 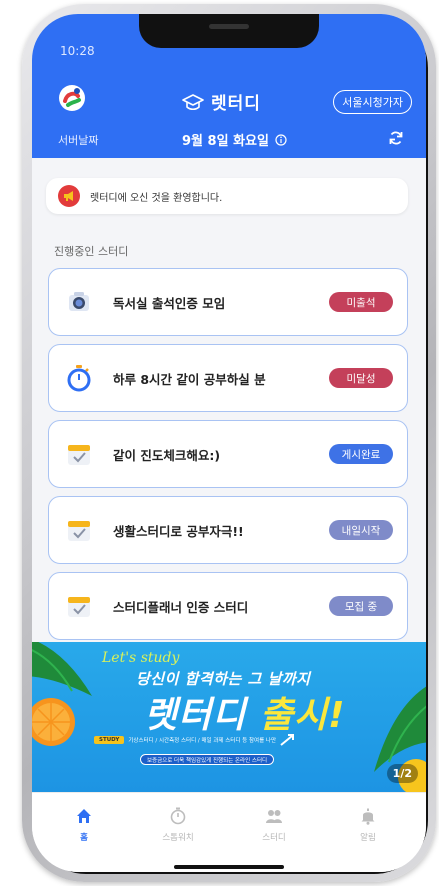 What do you see at coordinates (84, 816) in the screenshot?
I see `home-icon` at bounding box center [84, 816].